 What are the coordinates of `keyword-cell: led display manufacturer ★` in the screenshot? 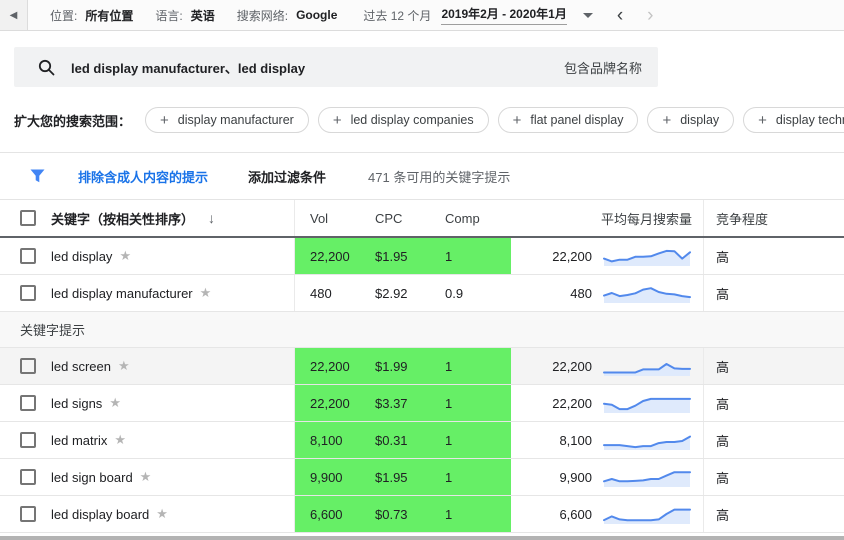 It's located at (147, 293).